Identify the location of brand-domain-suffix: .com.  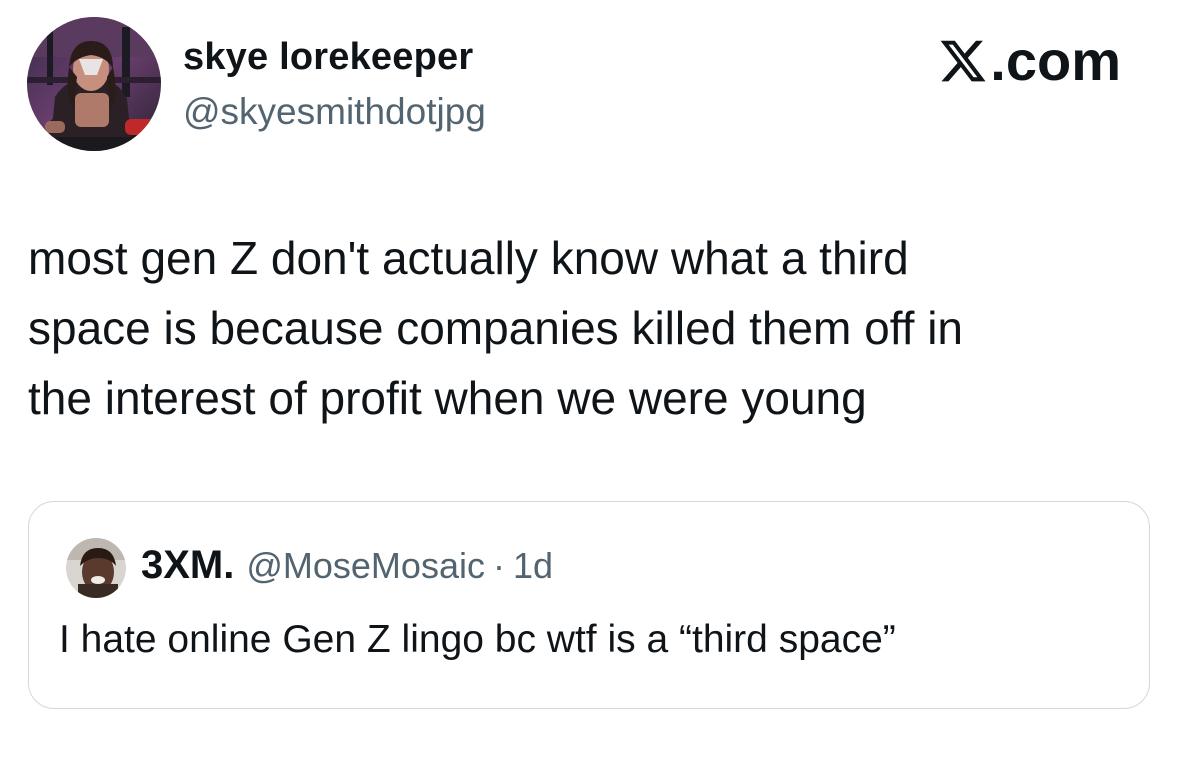
(1055, 60).